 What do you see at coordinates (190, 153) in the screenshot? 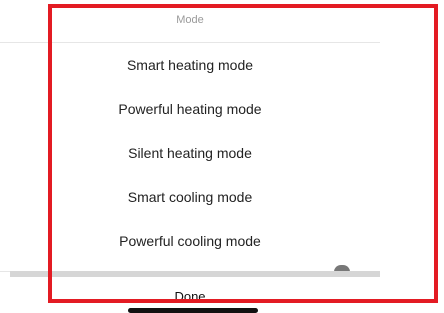
I see `option-silent-heating: Silent heating mode` at bounding box center [190, 153].